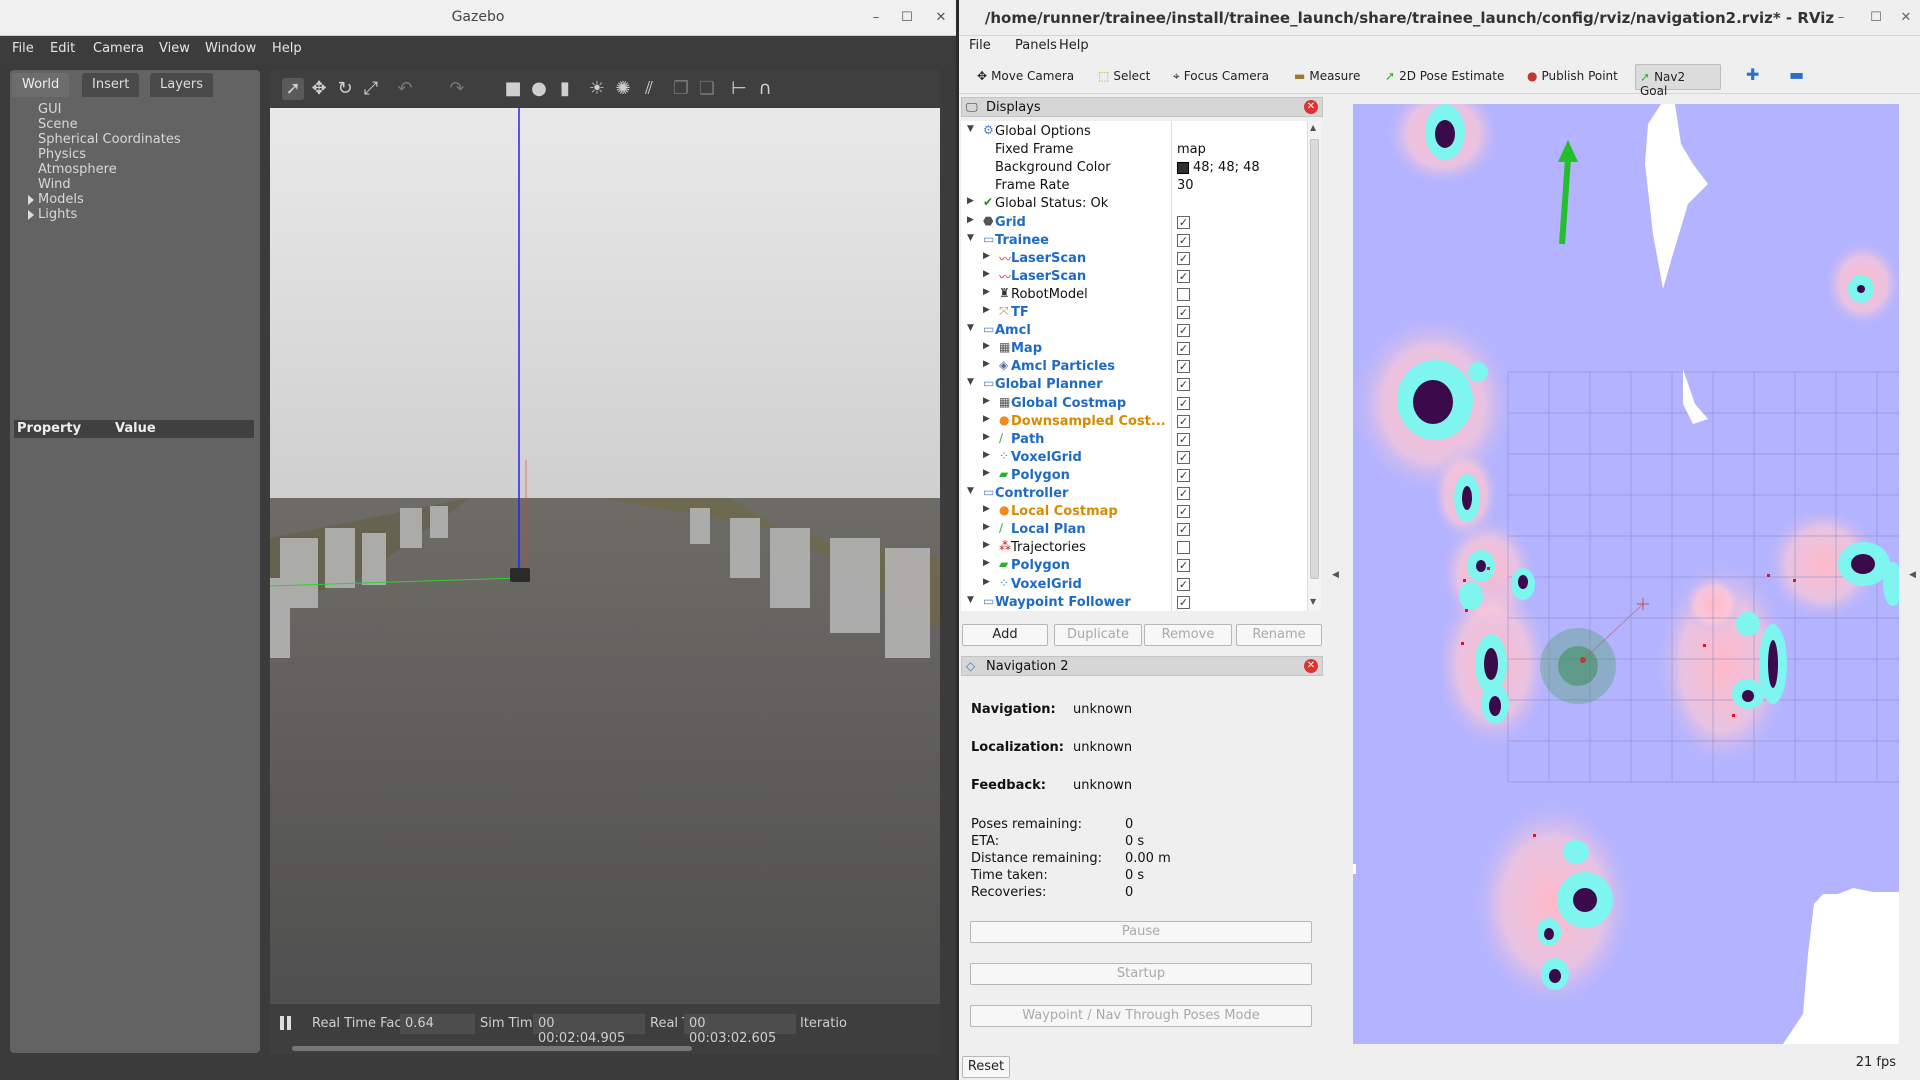 The height and width of the screenshot is (1080, 1920). Describe the element at coordinates (980, 45) in the screenshot. I see `menu-file: File` at that location.